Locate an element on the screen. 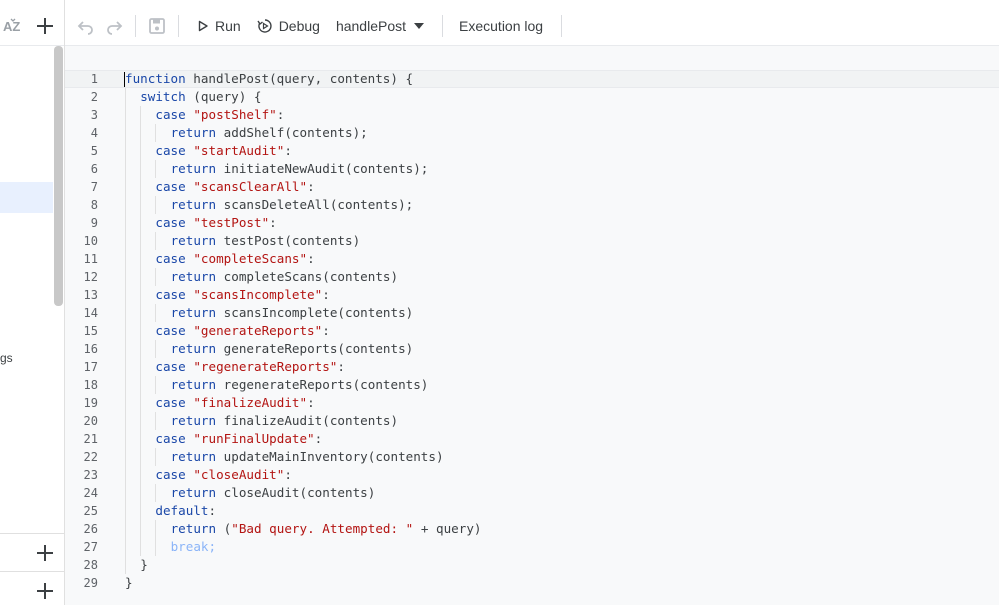  code-line: 24 return closeAudit(contents) is located at coordinates (532, 493).